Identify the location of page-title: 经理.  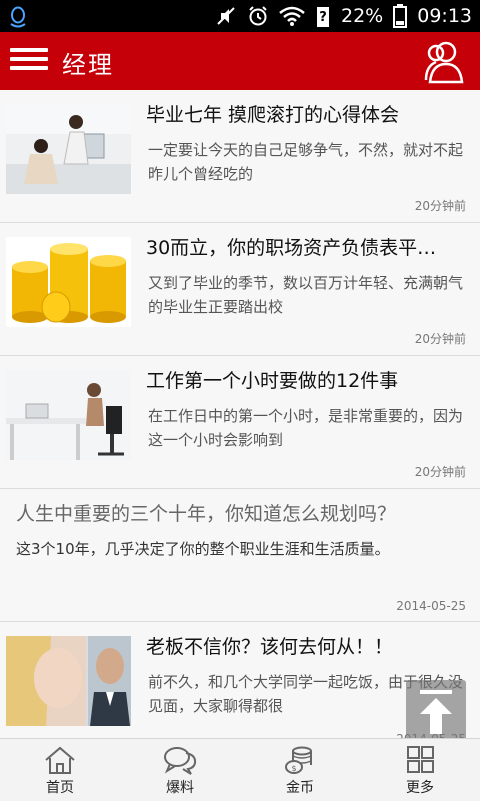
(88, 65).